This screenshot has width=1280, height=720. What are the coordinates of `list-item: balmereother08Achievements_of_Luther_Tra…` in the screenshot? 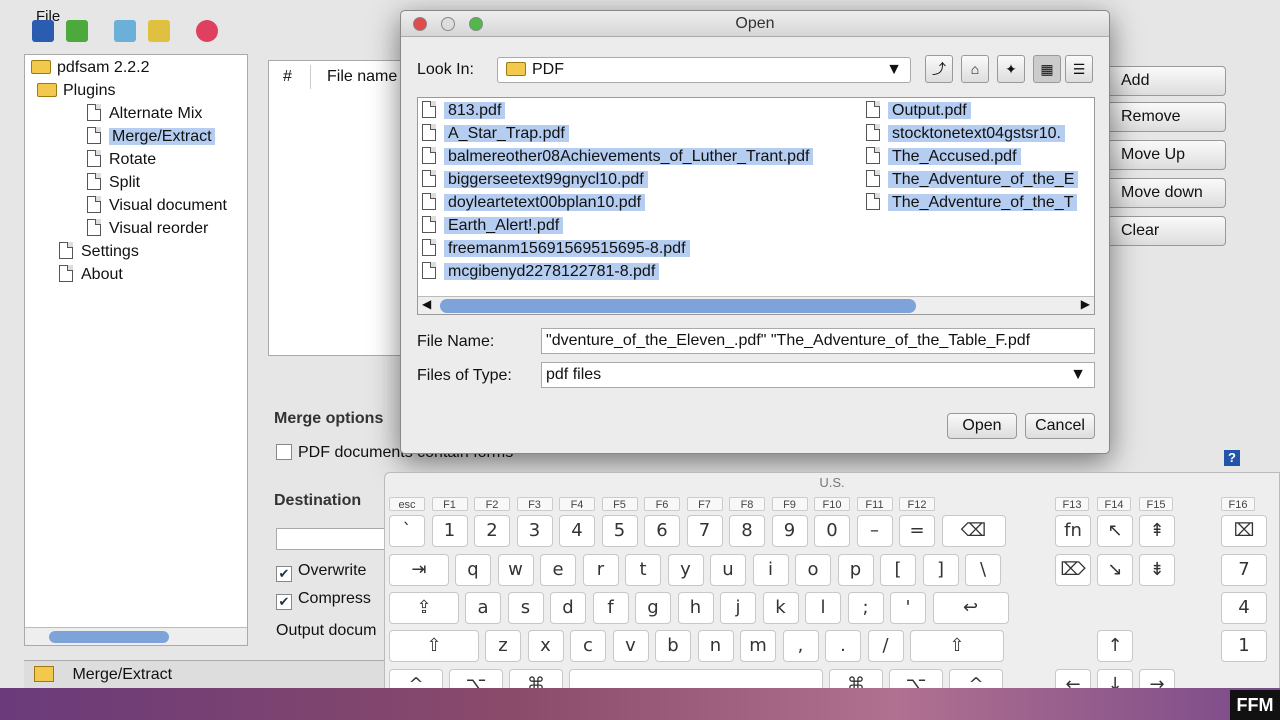 It's located at (618, 157).